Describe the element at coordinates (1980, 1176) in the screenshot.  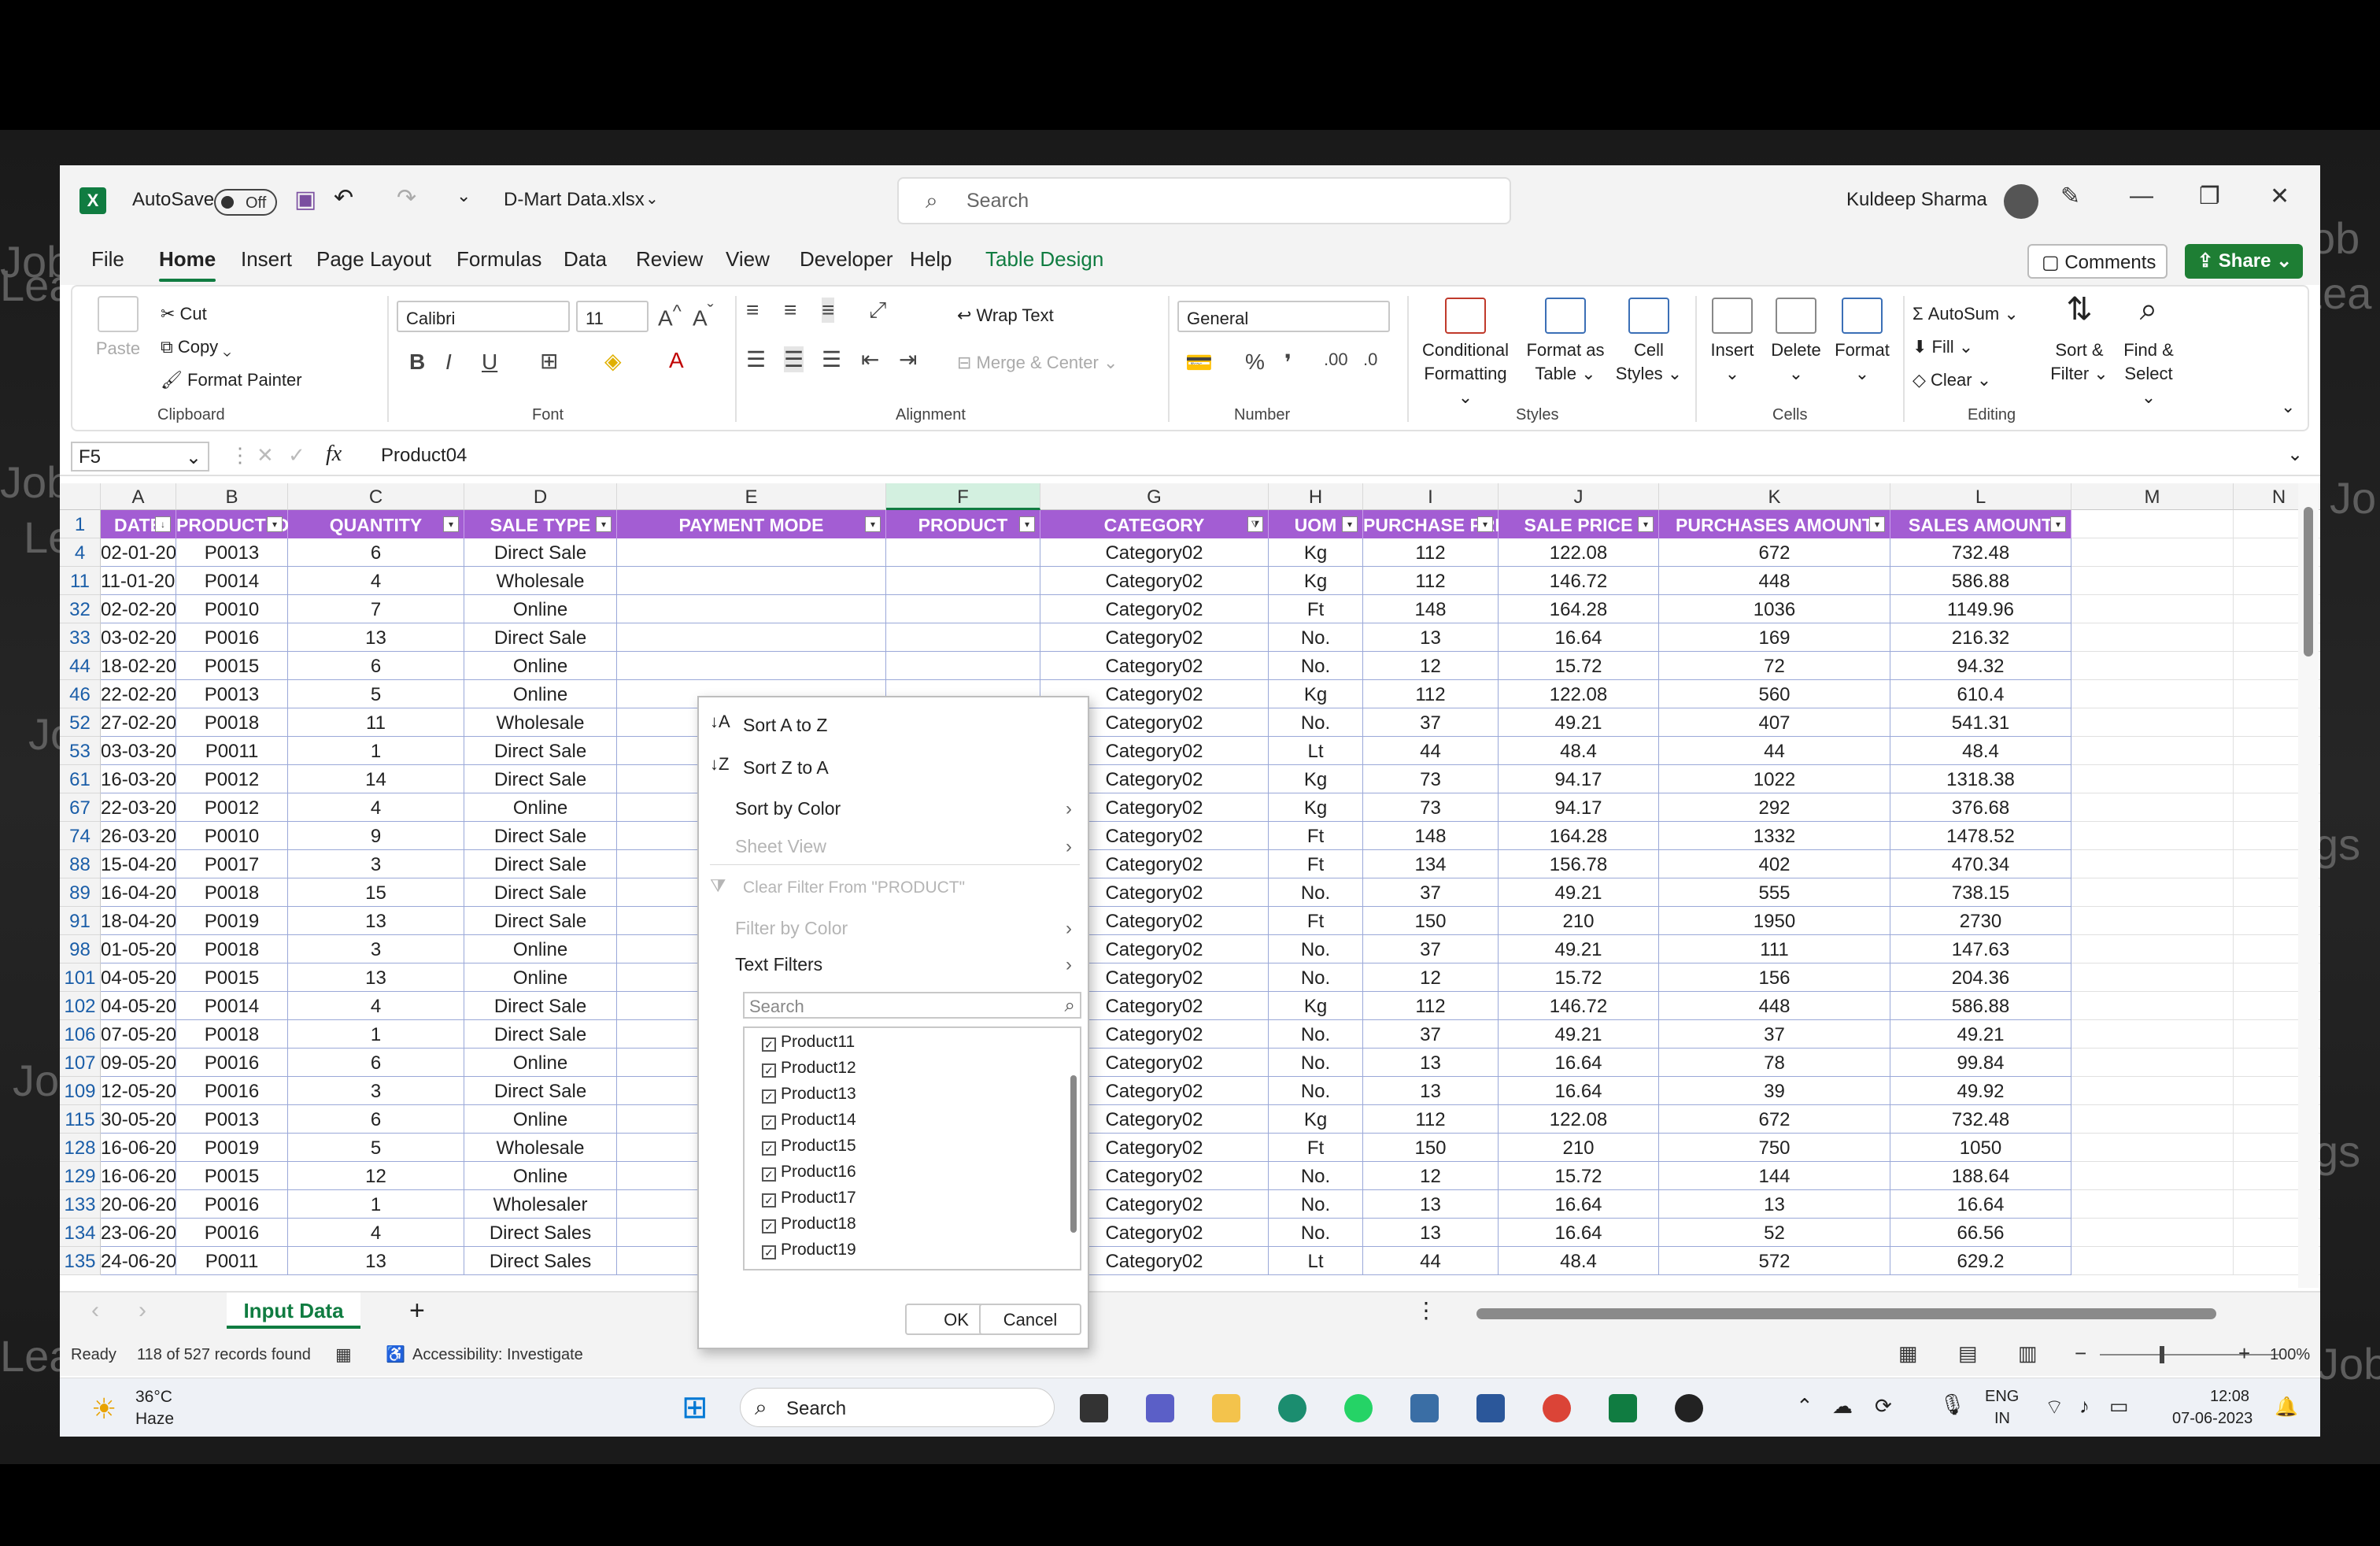
I see `table-cell: 188.64` at that location.